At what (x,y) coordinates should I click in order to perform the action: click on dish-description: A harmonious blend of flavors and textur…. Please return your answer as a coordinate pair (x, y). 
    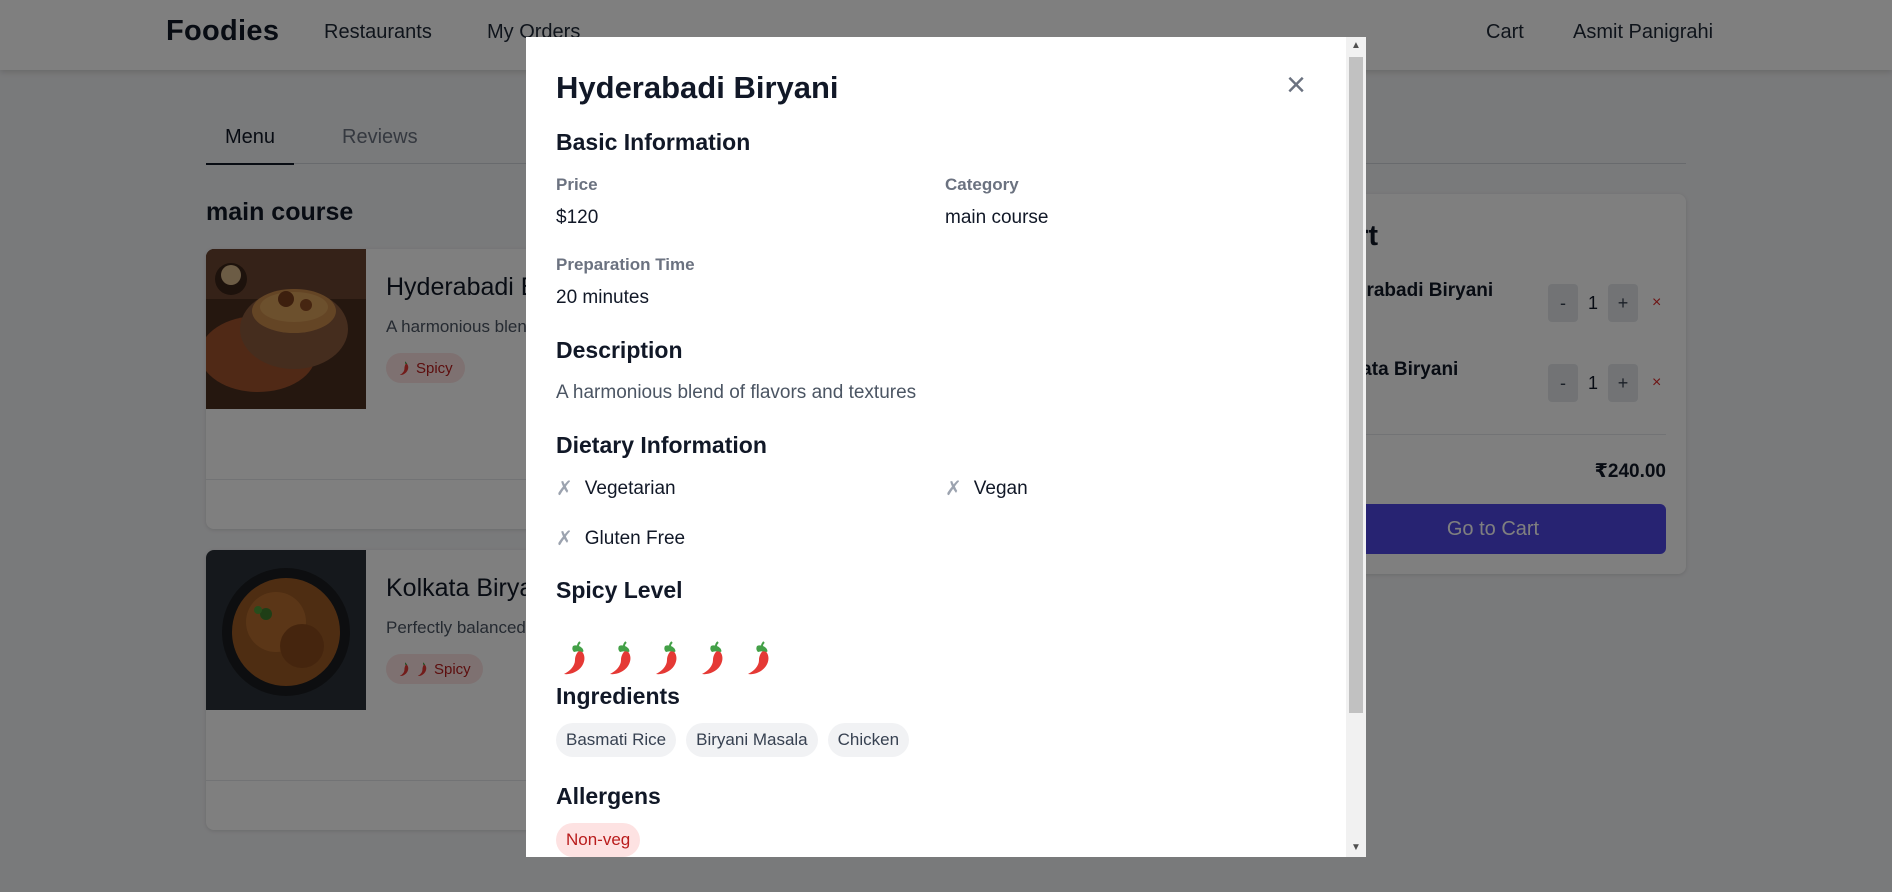
    Looking at the image, I should click on (736, 392).